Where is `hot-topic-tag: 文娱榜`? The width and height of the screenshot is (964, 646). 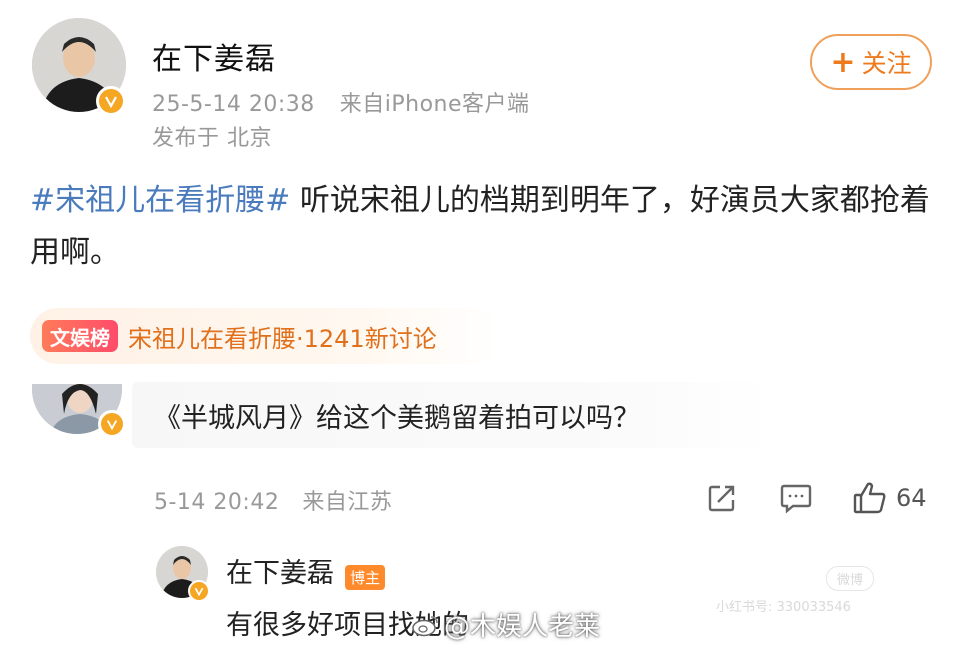 hot-topic-tag: 文娱榜 is located at coordinates (80, 336).